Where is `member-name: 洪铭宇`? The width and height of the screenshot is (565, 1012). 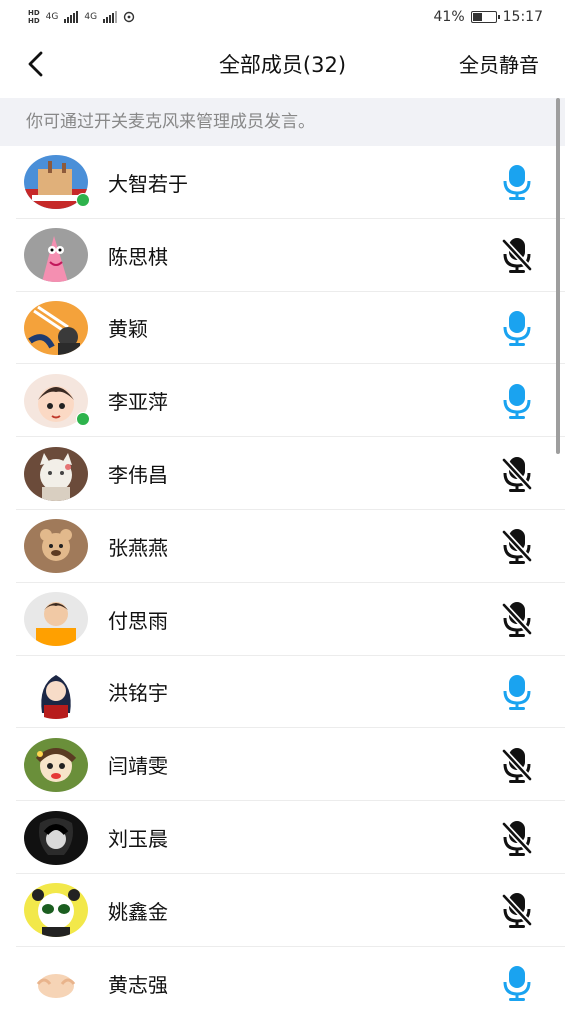
member-name: 洪铭宇 is located at coordinates (138, 693).